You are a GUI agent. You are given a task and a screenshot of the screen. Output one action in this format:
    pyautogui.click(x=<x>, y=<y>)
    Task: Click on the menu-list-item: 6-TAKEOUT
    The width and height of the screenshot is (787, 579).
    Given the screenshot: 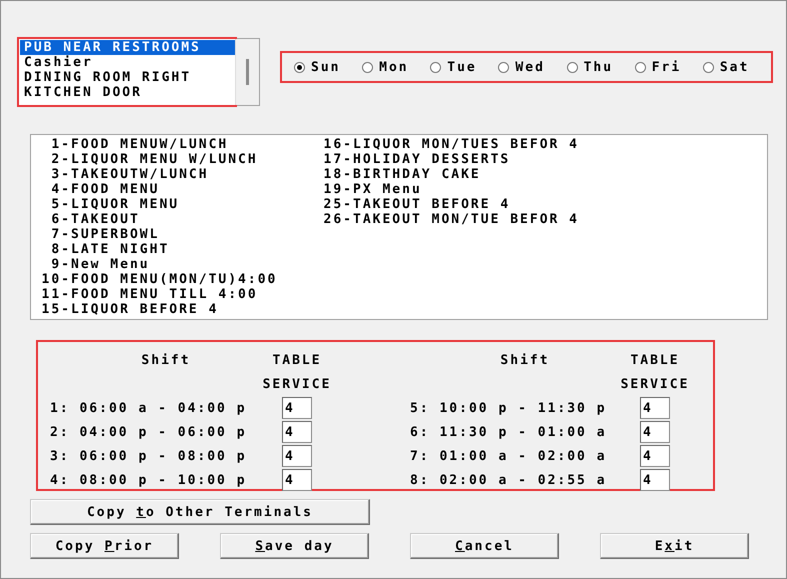 What is the action you would take?
    pyautogui.click(x=172, y=219)
    